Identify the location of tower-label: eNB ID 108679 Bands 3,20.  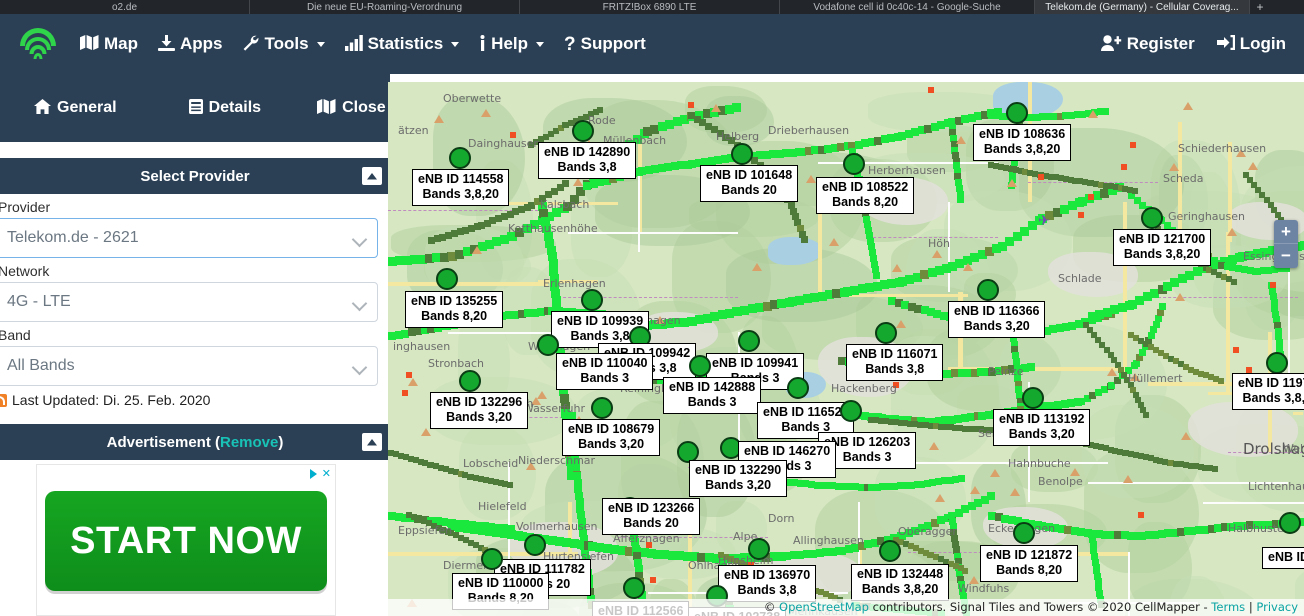
(611, 437).